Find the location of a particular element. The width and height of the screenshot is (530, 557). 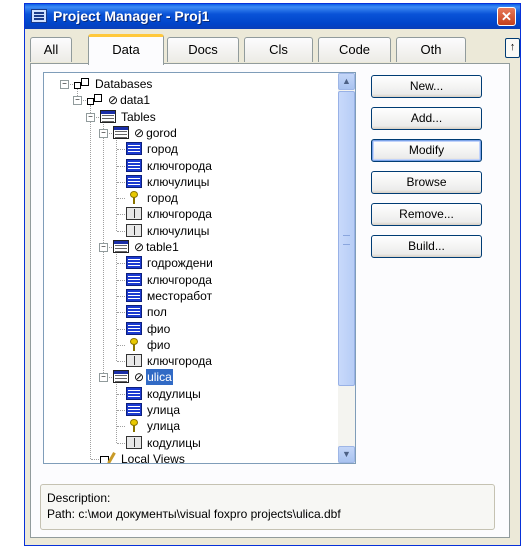

tree-item: Databases is located at coordinates (113, 84).